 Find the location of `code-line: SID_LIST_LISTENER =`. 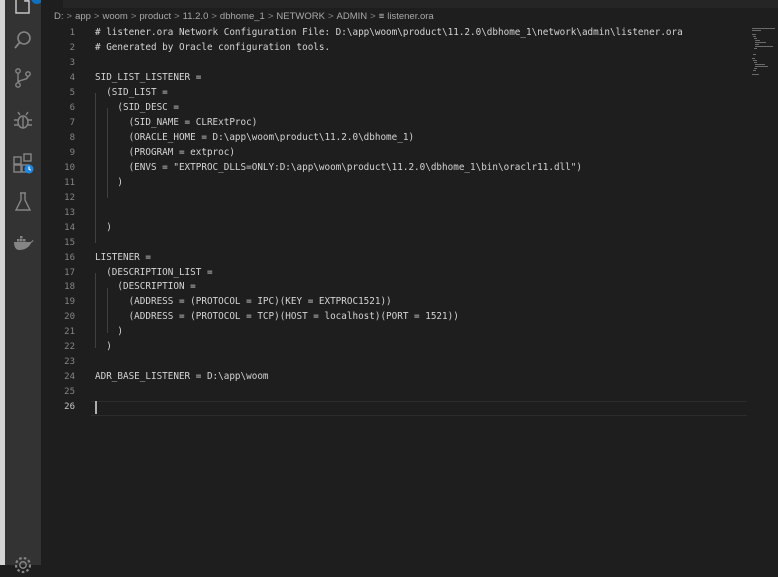

code-line: SID_LIST_LISTENER = is located at coordinates (422, 78).